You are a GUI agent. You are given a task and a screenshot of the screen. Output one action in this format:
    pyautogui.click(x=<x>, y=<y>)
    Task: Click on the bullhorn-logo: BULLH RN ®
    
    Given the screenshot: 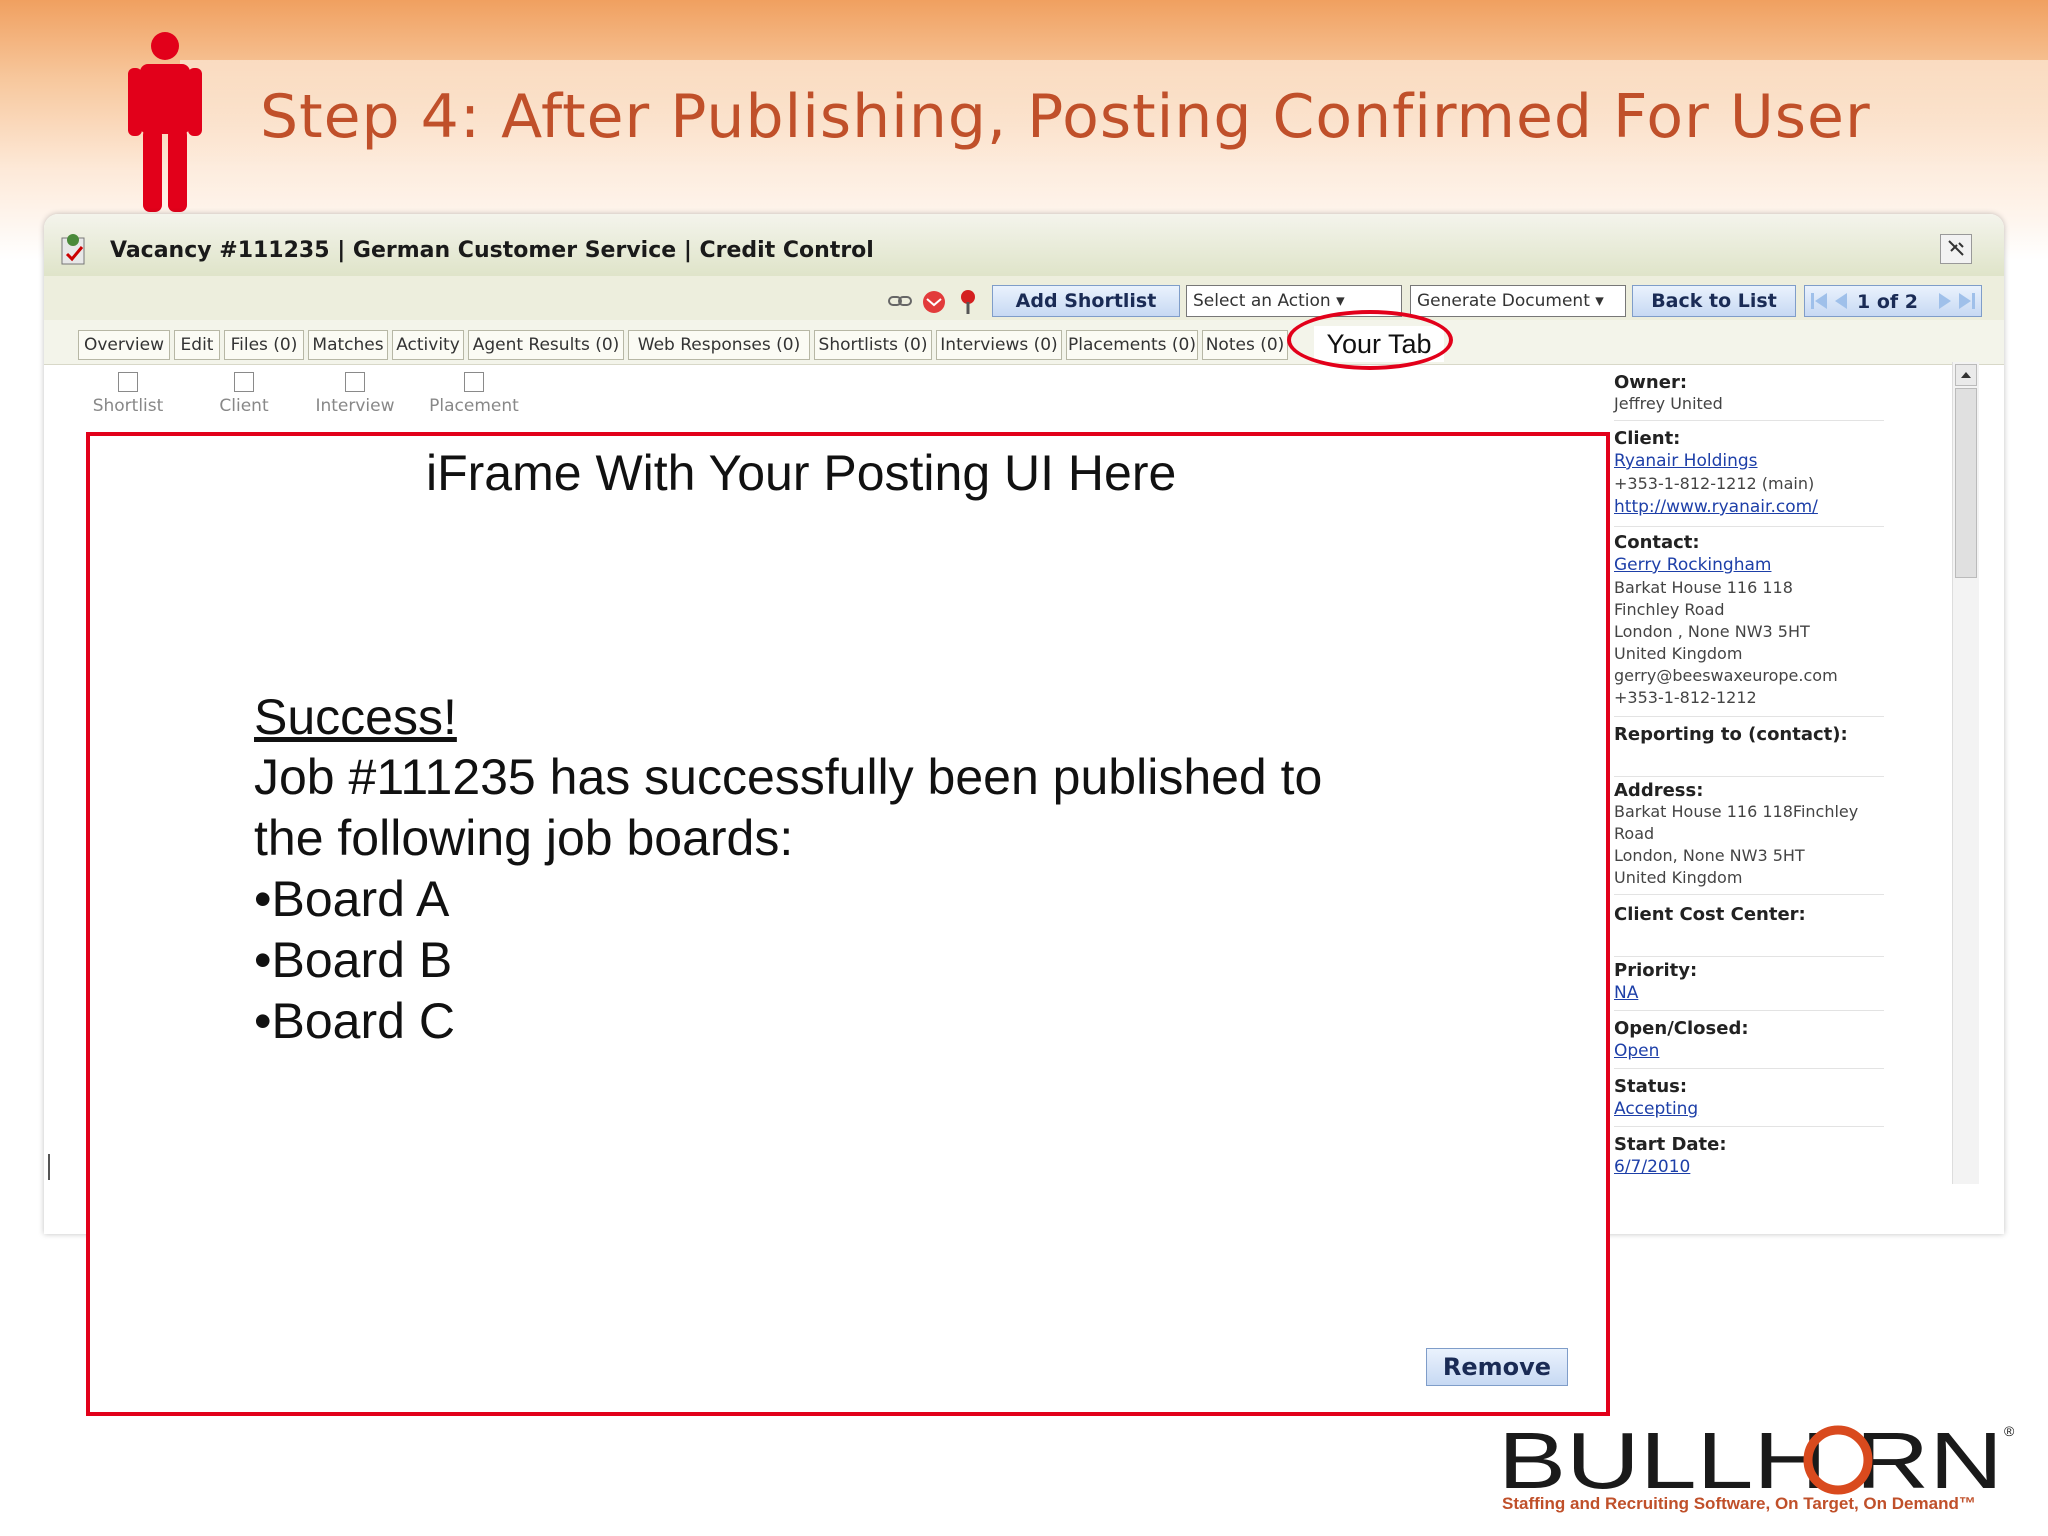 What is the action you would take?
    pyautogui.click(x=1756, y=1459)
    